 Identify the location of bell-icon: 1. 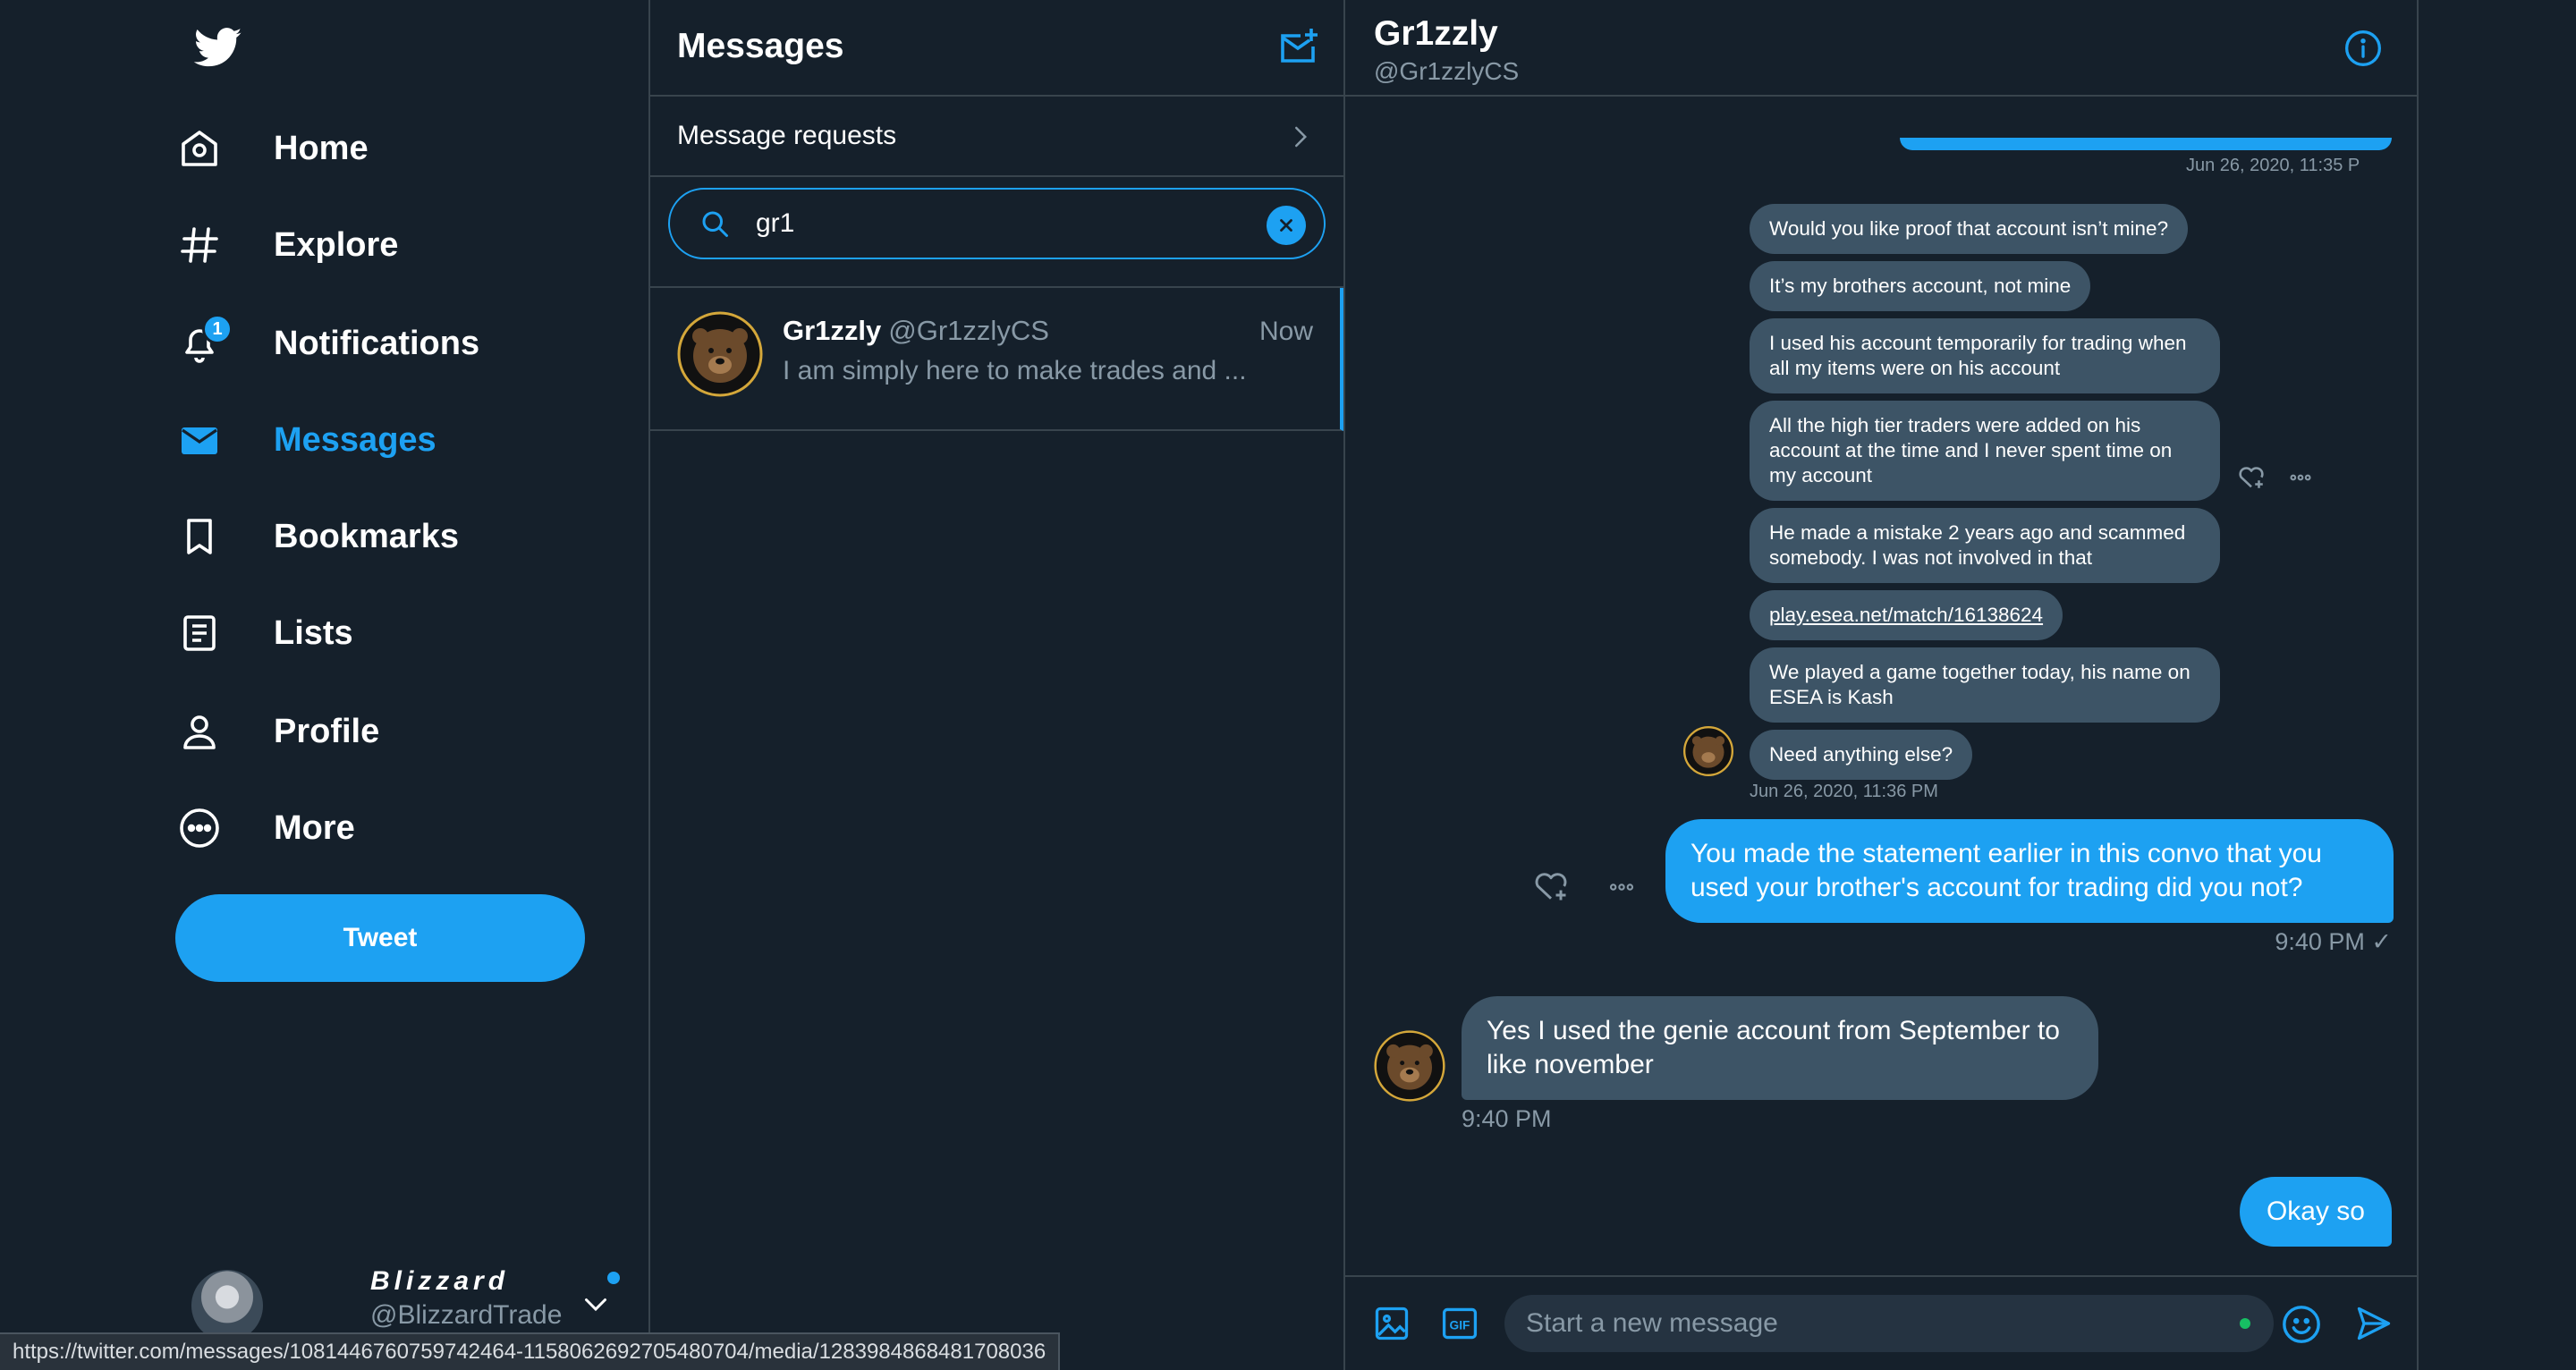
(204, 341).